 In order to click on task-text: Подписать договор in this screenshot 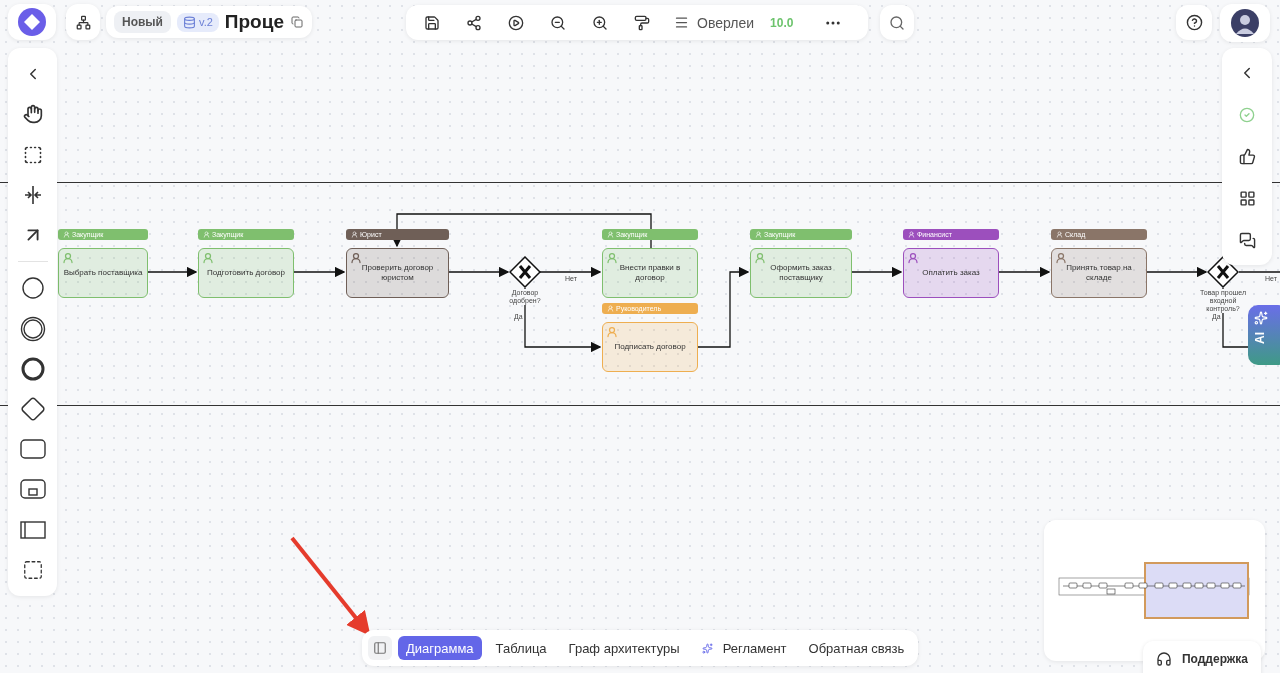, I will do `click(650, 347)`.